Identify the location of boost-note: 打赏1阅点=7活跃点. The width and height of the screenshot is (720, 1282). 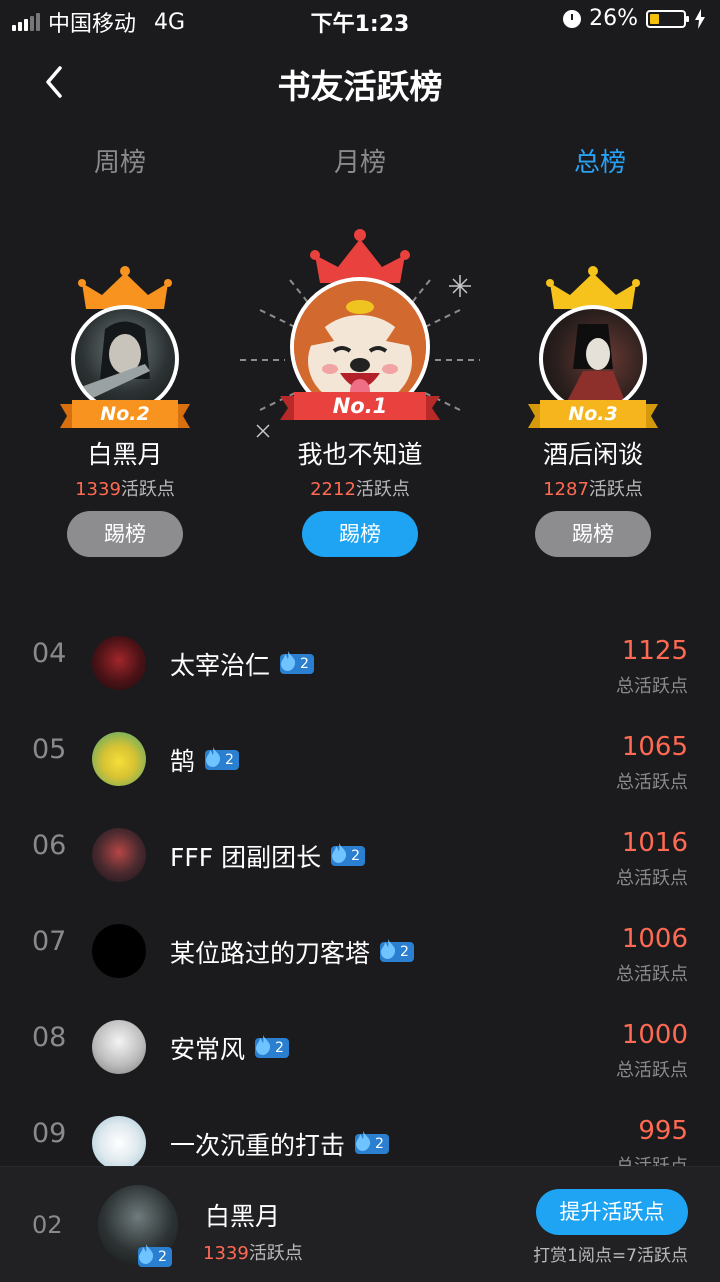
(610, 1256).